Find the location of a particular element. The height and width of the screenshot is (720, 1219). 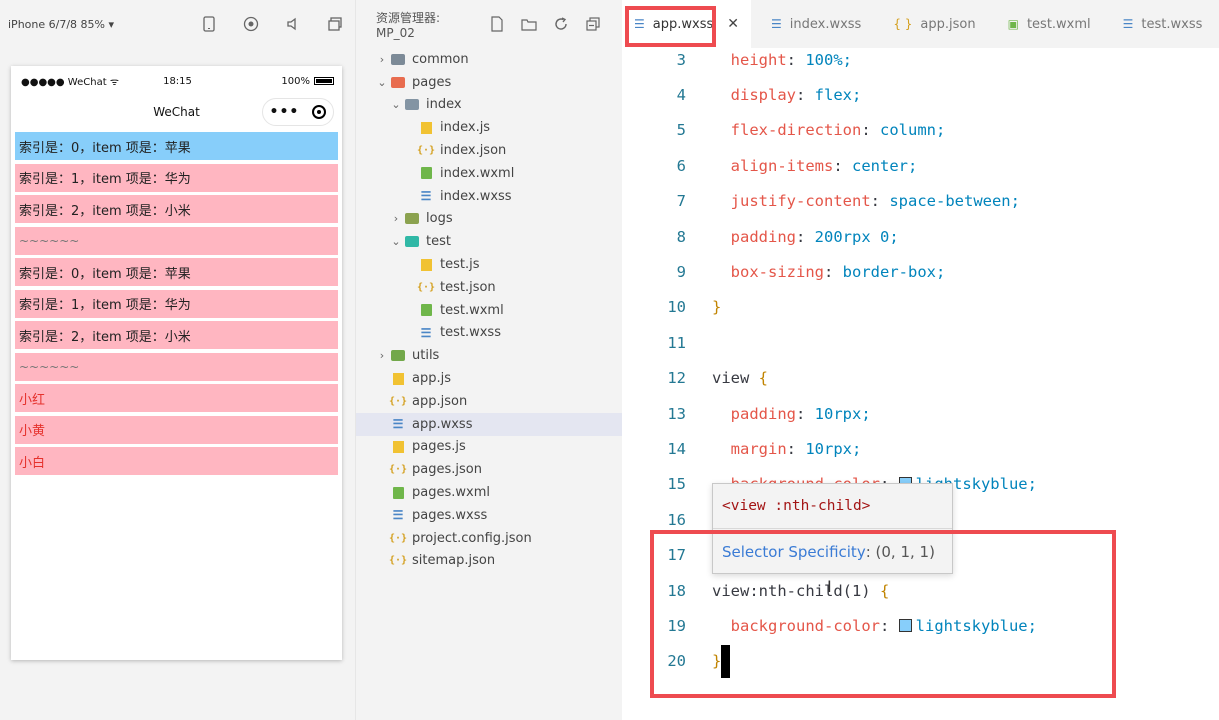

js-file-icon is located at coordinates (426, 265).